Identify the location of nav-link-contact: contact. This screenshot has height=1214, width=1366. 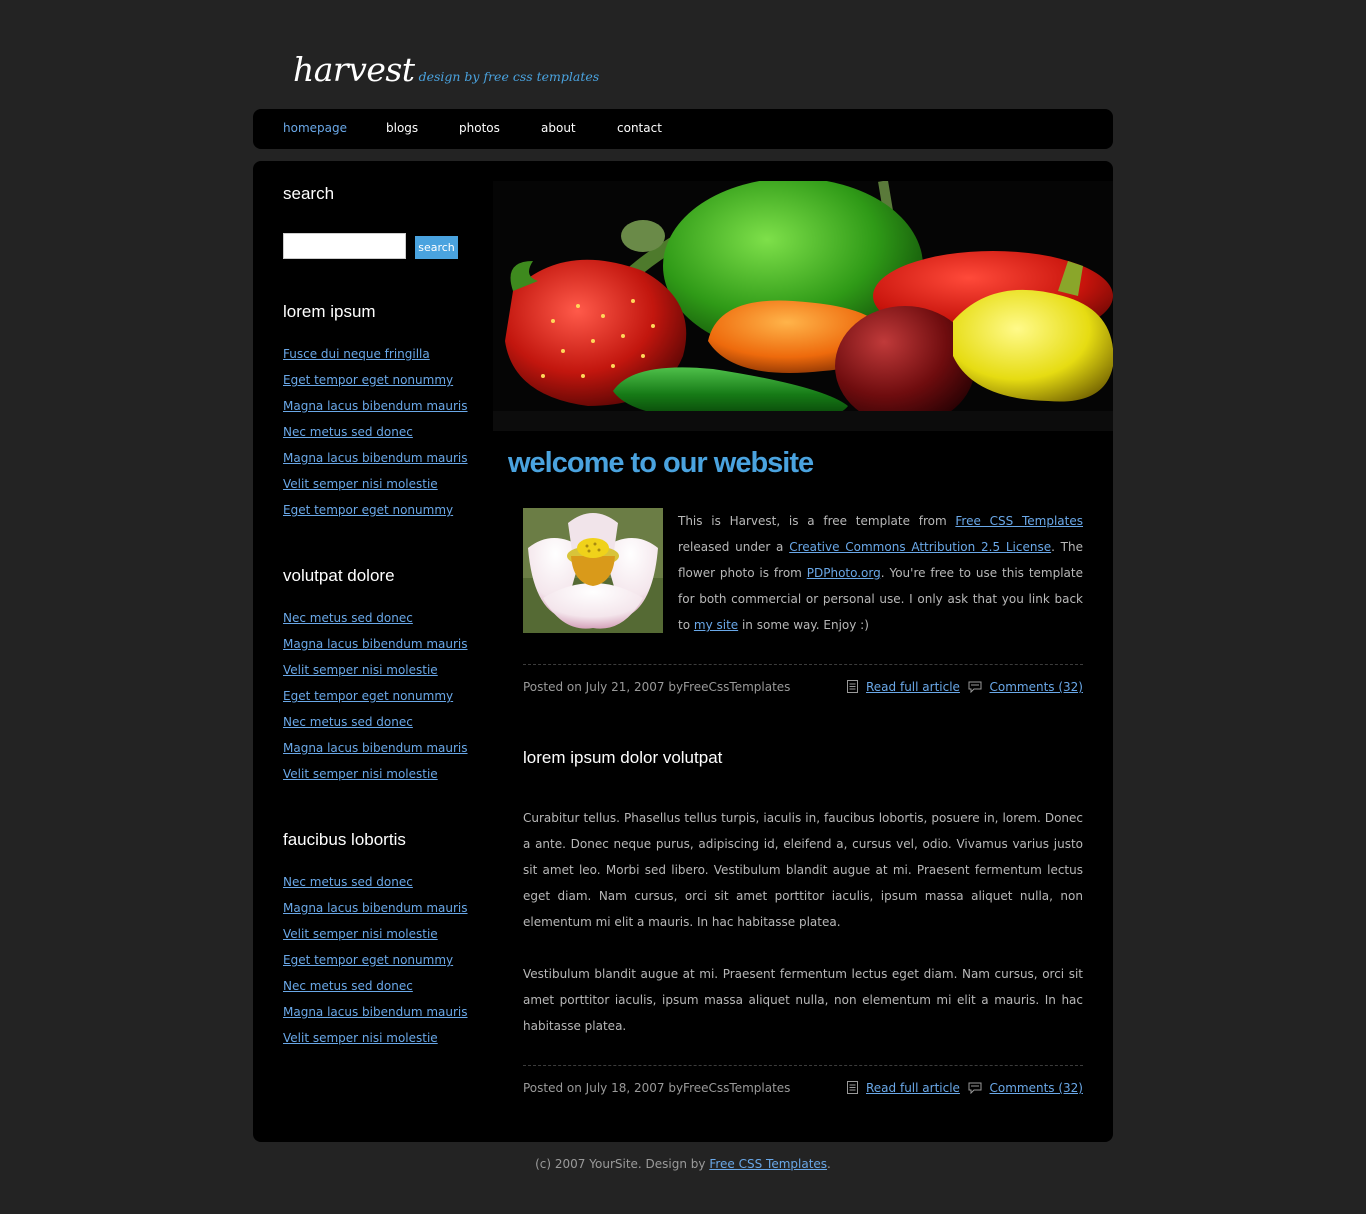
(639, 128).